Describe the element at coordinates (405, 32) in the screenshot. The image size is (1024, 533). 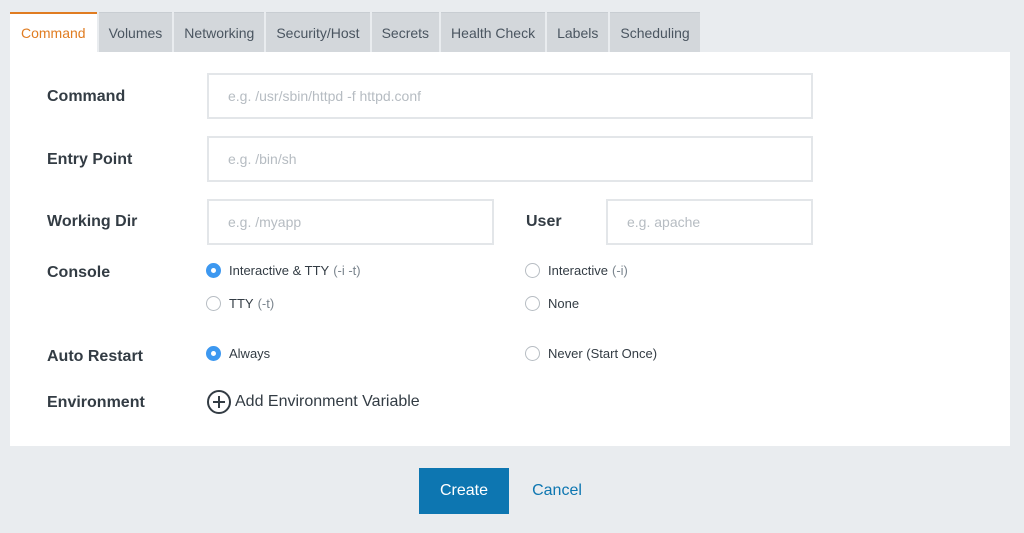
I see `tab-secrets: Secrets` at that location.